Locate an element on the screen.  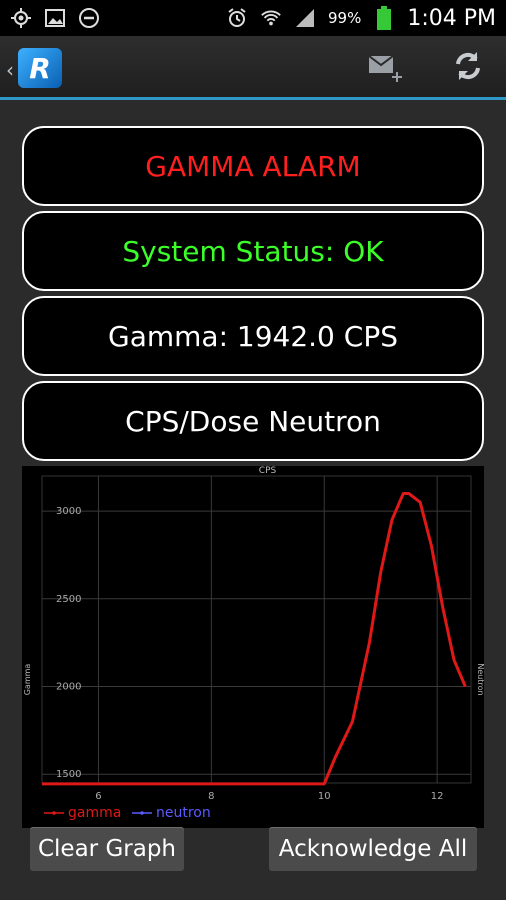
signal-icon is located at coordinates (305, 18).